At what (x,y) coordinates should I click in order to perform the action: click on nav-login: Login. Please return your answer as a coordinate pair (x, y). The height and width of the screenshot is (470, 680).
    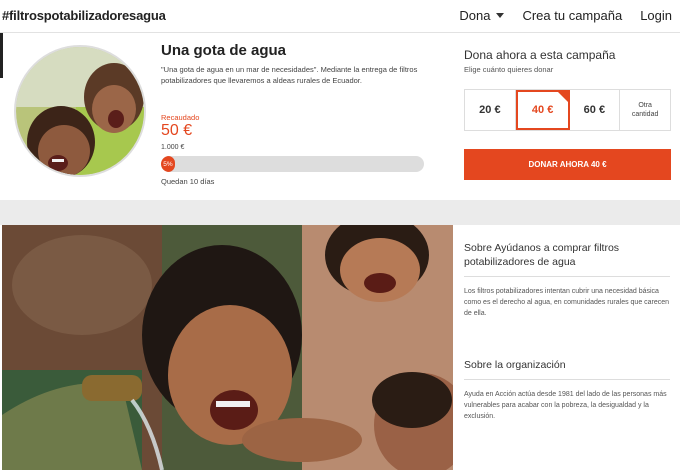
    Looking at the image, I should click on (656, 15).